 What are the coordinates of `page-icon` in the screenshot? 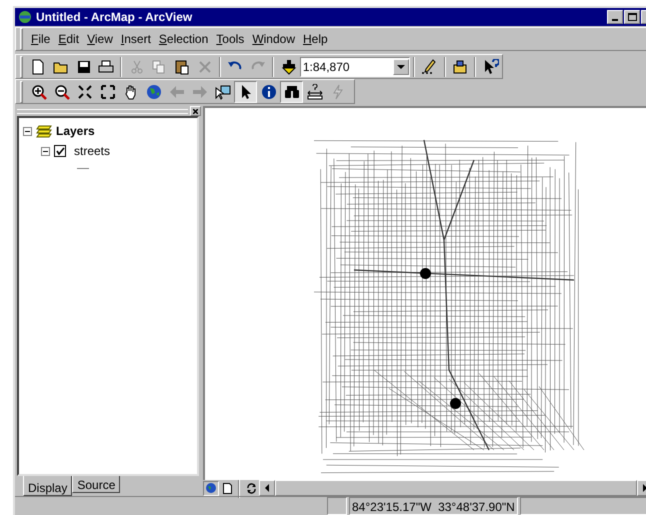 It's located at (227, 488).